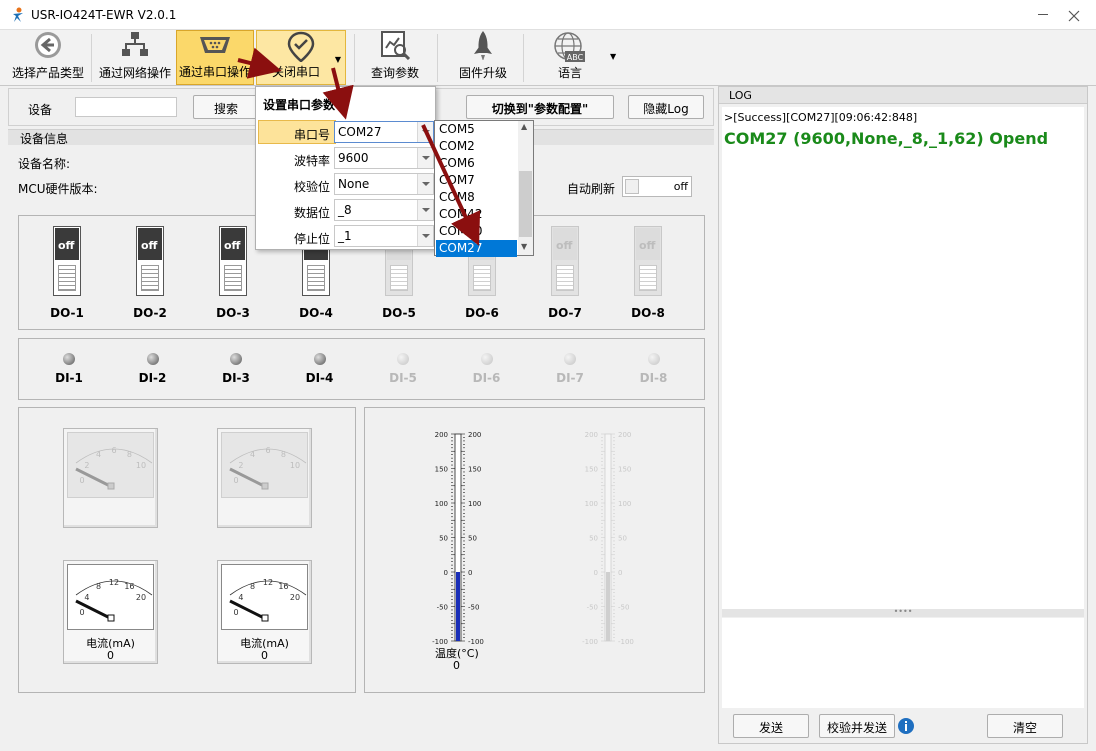 This screenshot has height=751, width=1096. What do you see at coordinates (441, 470) in the screenshot?
I see `thermo-tick-left: 150` at bounding box center [441, 470].